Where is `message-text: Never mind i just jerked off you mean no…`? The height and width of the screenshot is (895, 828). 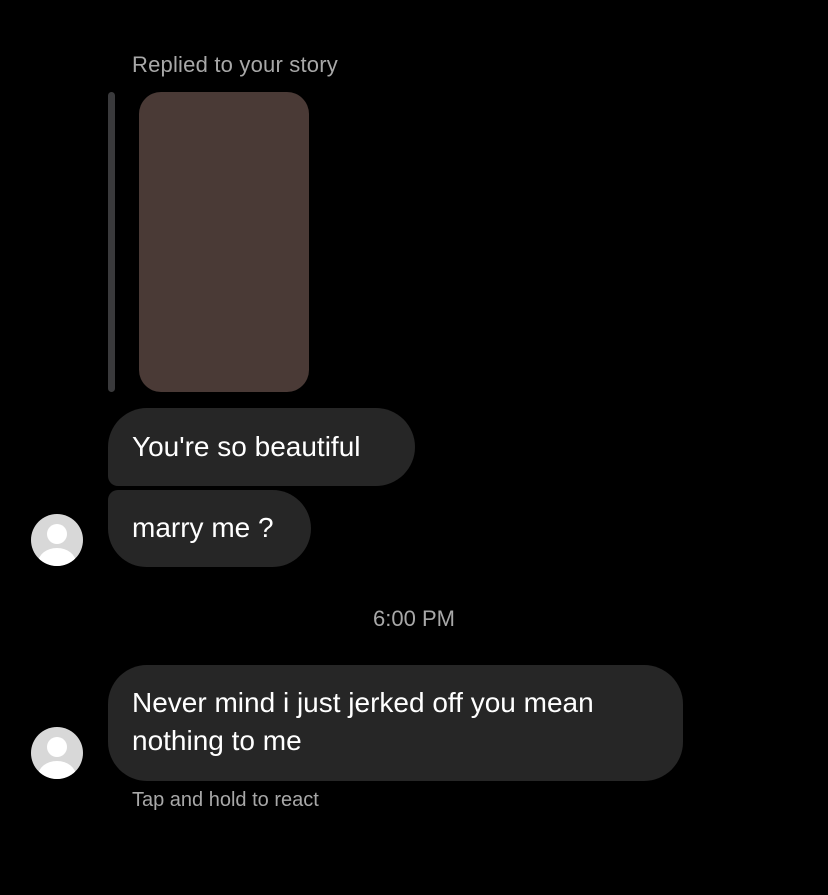 message-text: Never mind i just jerked off you mean no… is located at coordinates (363, 721).